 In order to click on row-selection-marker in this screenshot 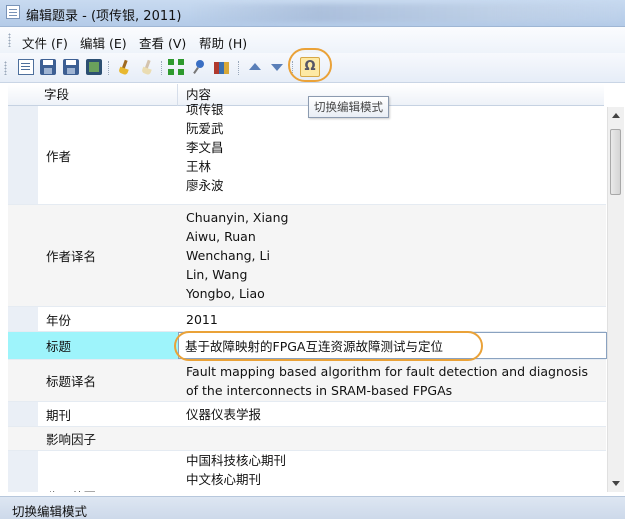, I will do `click(23, 345)`.